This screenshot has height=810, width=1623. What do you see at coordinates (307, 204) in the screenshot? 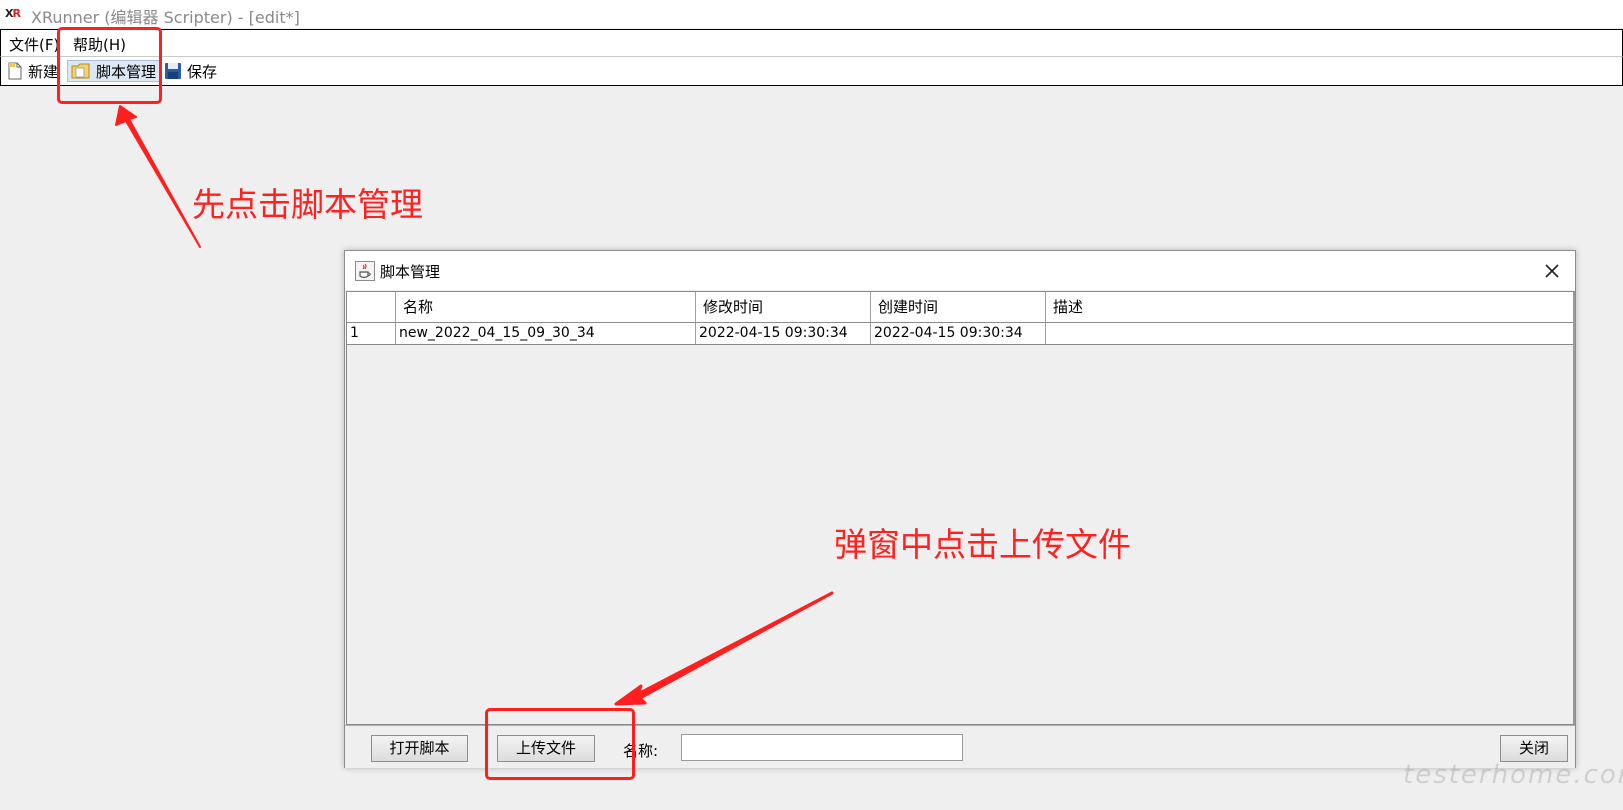
I see `annotation-step1-text: 先点击脚本管理` at bounding box center [307, 204].